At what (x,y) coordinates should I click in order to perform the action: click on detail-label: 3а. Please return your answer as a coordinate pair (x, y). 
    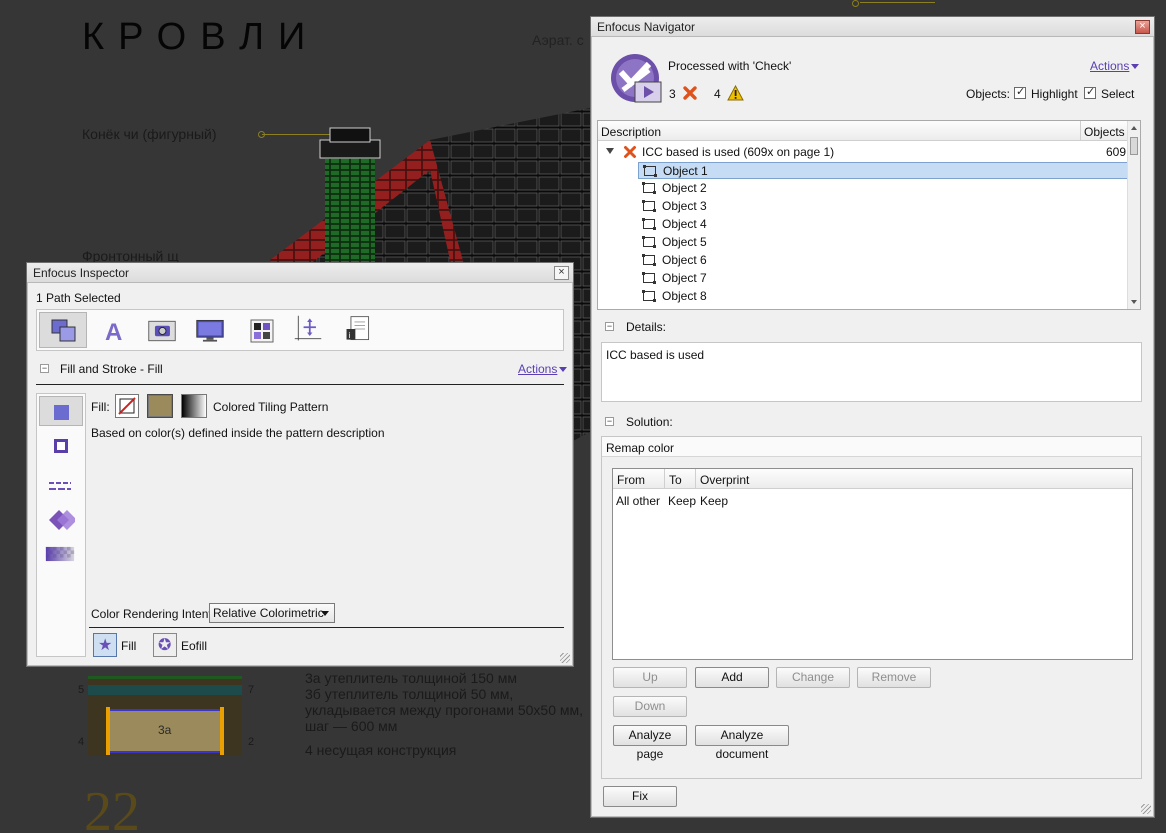
    Looking at the image, I should click on (165, 730).